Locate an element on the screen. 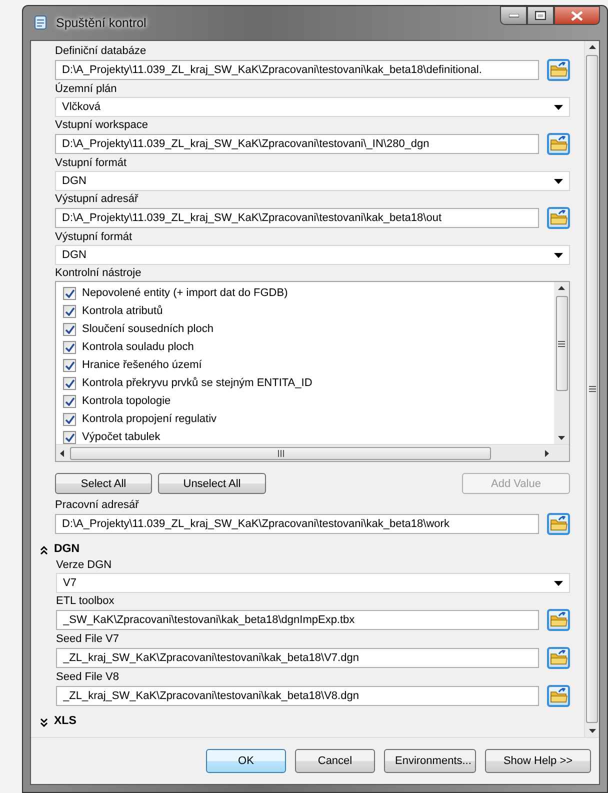 The image size is (608, 793). minimize-button is located at coordinates (513, 15).